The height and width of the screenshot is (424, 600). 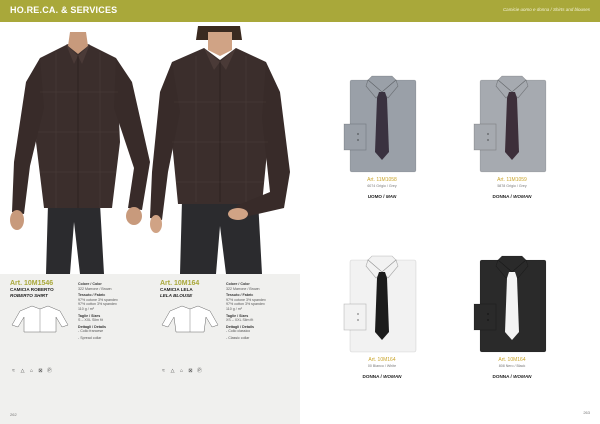 I want to click on shirt-color-desc: 00 Bianco / White, so click(x=382, y=366).